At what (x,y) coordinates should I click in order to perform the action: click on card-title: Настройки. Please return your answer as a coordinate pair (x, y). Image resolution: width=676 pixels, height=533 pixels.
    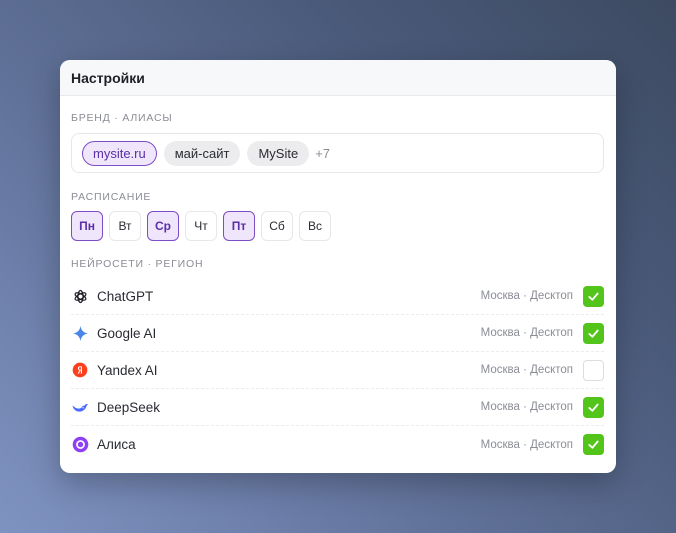
    Looking at the image, I should click on (108, 77).